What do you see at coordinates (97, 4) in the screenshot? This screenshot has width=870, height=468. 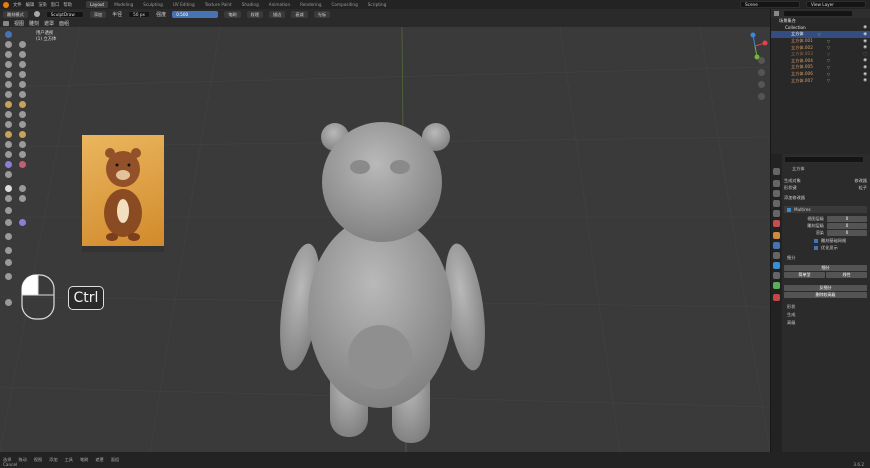 I see `tab-layout: Layout` at bounding box center [97, 4].